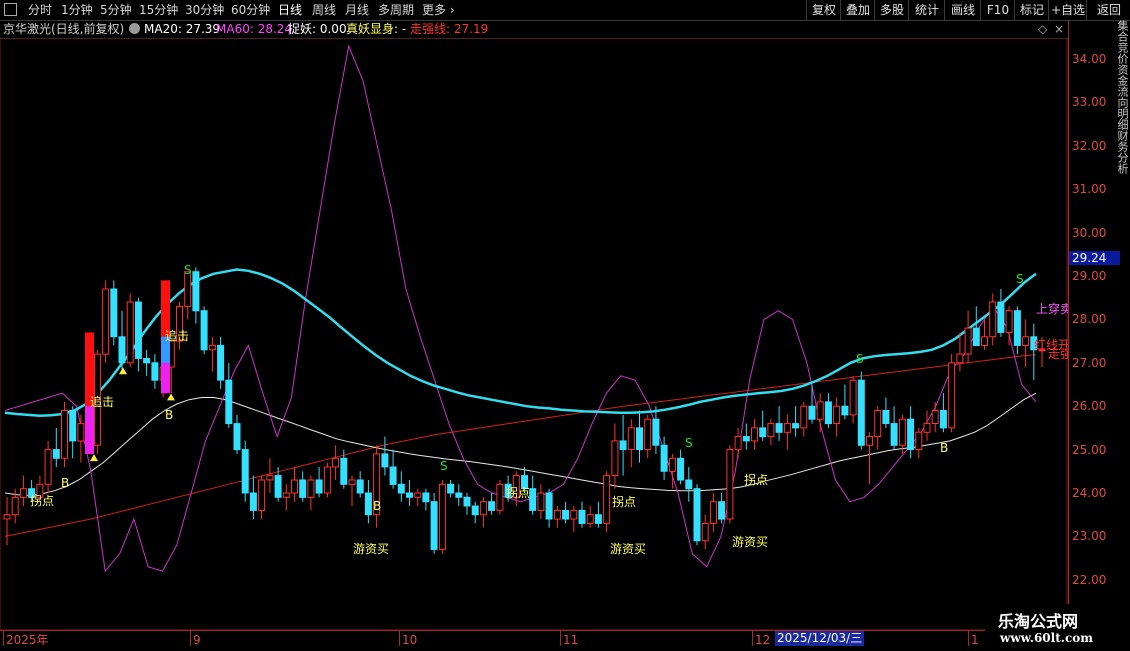  What do you see at coordinates (1058, 354) in the screenshot?
I see `signal-label: 走强` at bounding box center [1058, 354].